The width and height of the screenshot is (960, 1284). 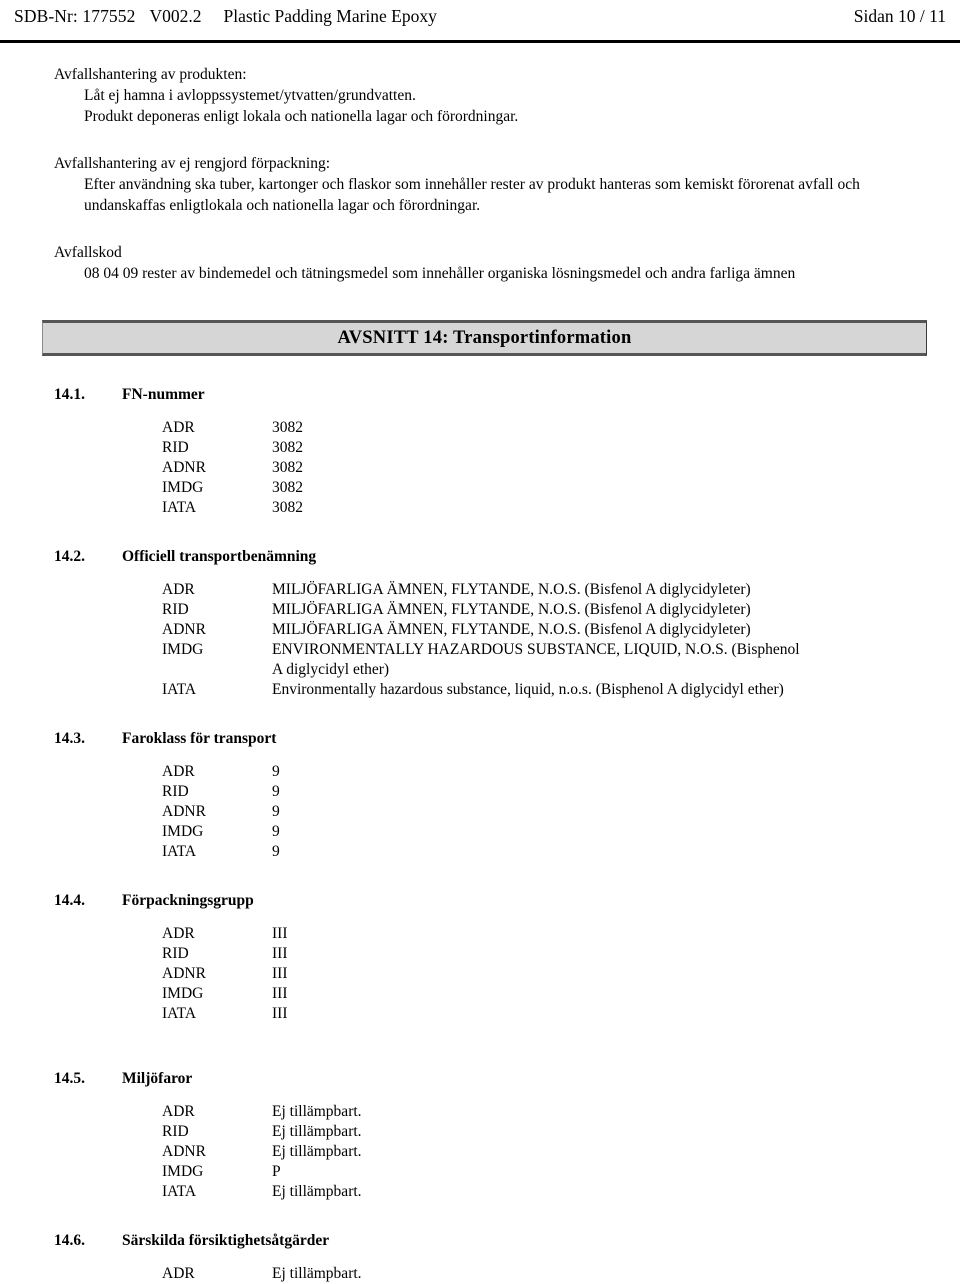 I want to click on table-row: RID 9, so click(x=554, y=792).